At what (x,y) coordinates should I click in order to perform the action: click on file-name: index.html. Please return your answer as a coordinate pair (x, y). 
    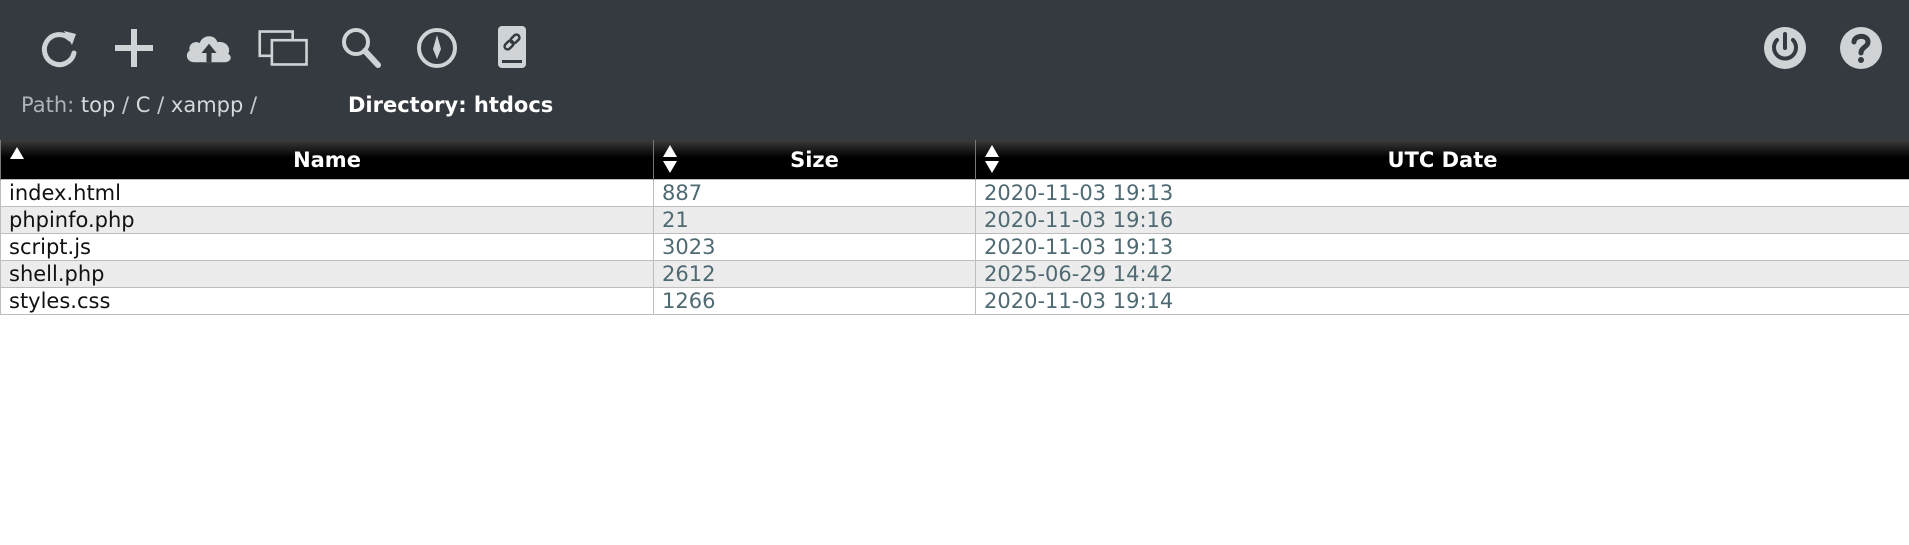
    Looking at the image, I should click on (327, 193).